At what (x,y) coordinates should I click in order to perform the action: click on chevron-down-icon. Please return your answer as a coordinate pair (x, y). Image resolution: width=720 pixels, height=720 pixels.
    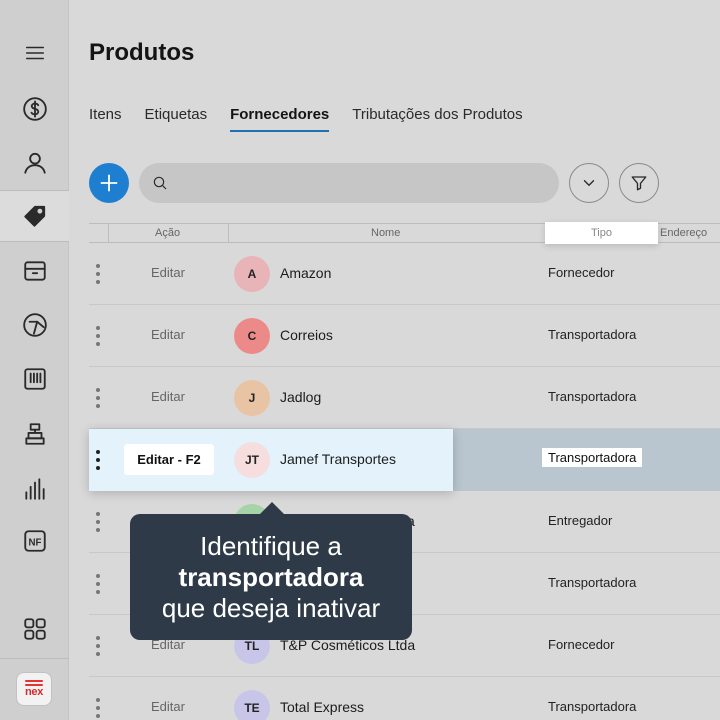
    Looking at the image, I should click on (589, 183).